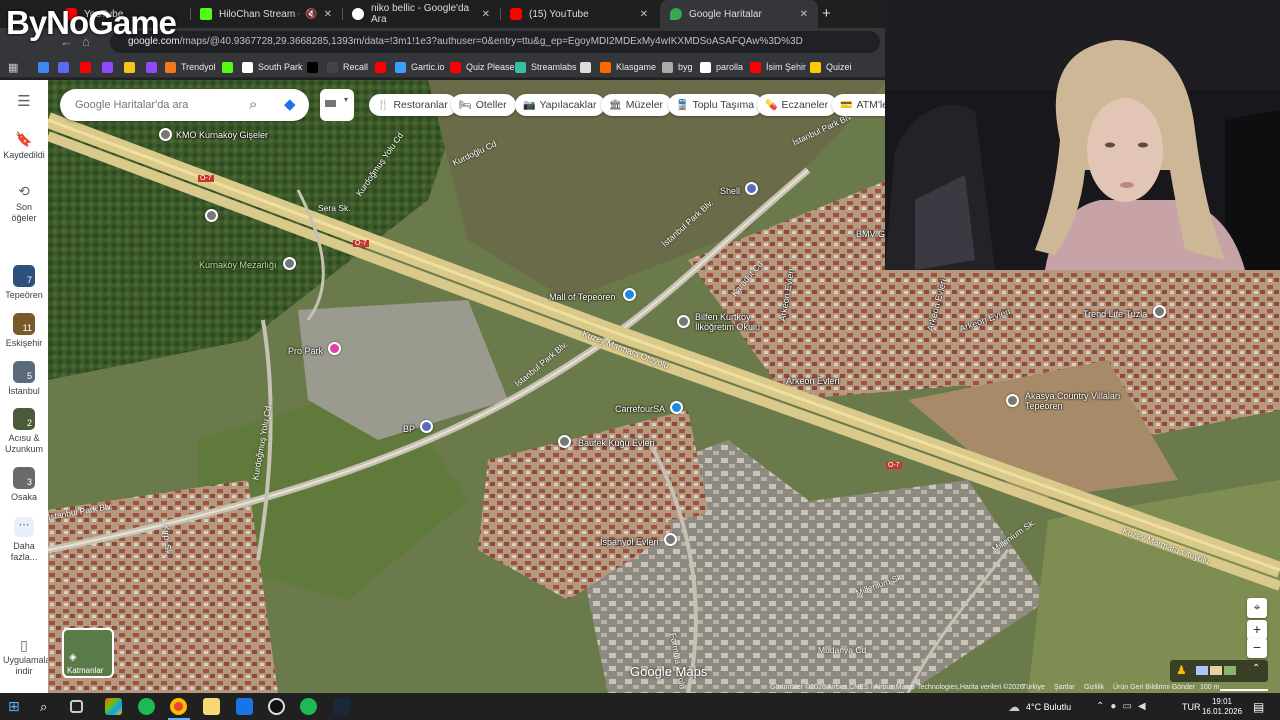 This screenshot has width=1280, height=720. Describe the element at coordinates (276, 706) in the screenshot. I see `obs-icon` at that location.